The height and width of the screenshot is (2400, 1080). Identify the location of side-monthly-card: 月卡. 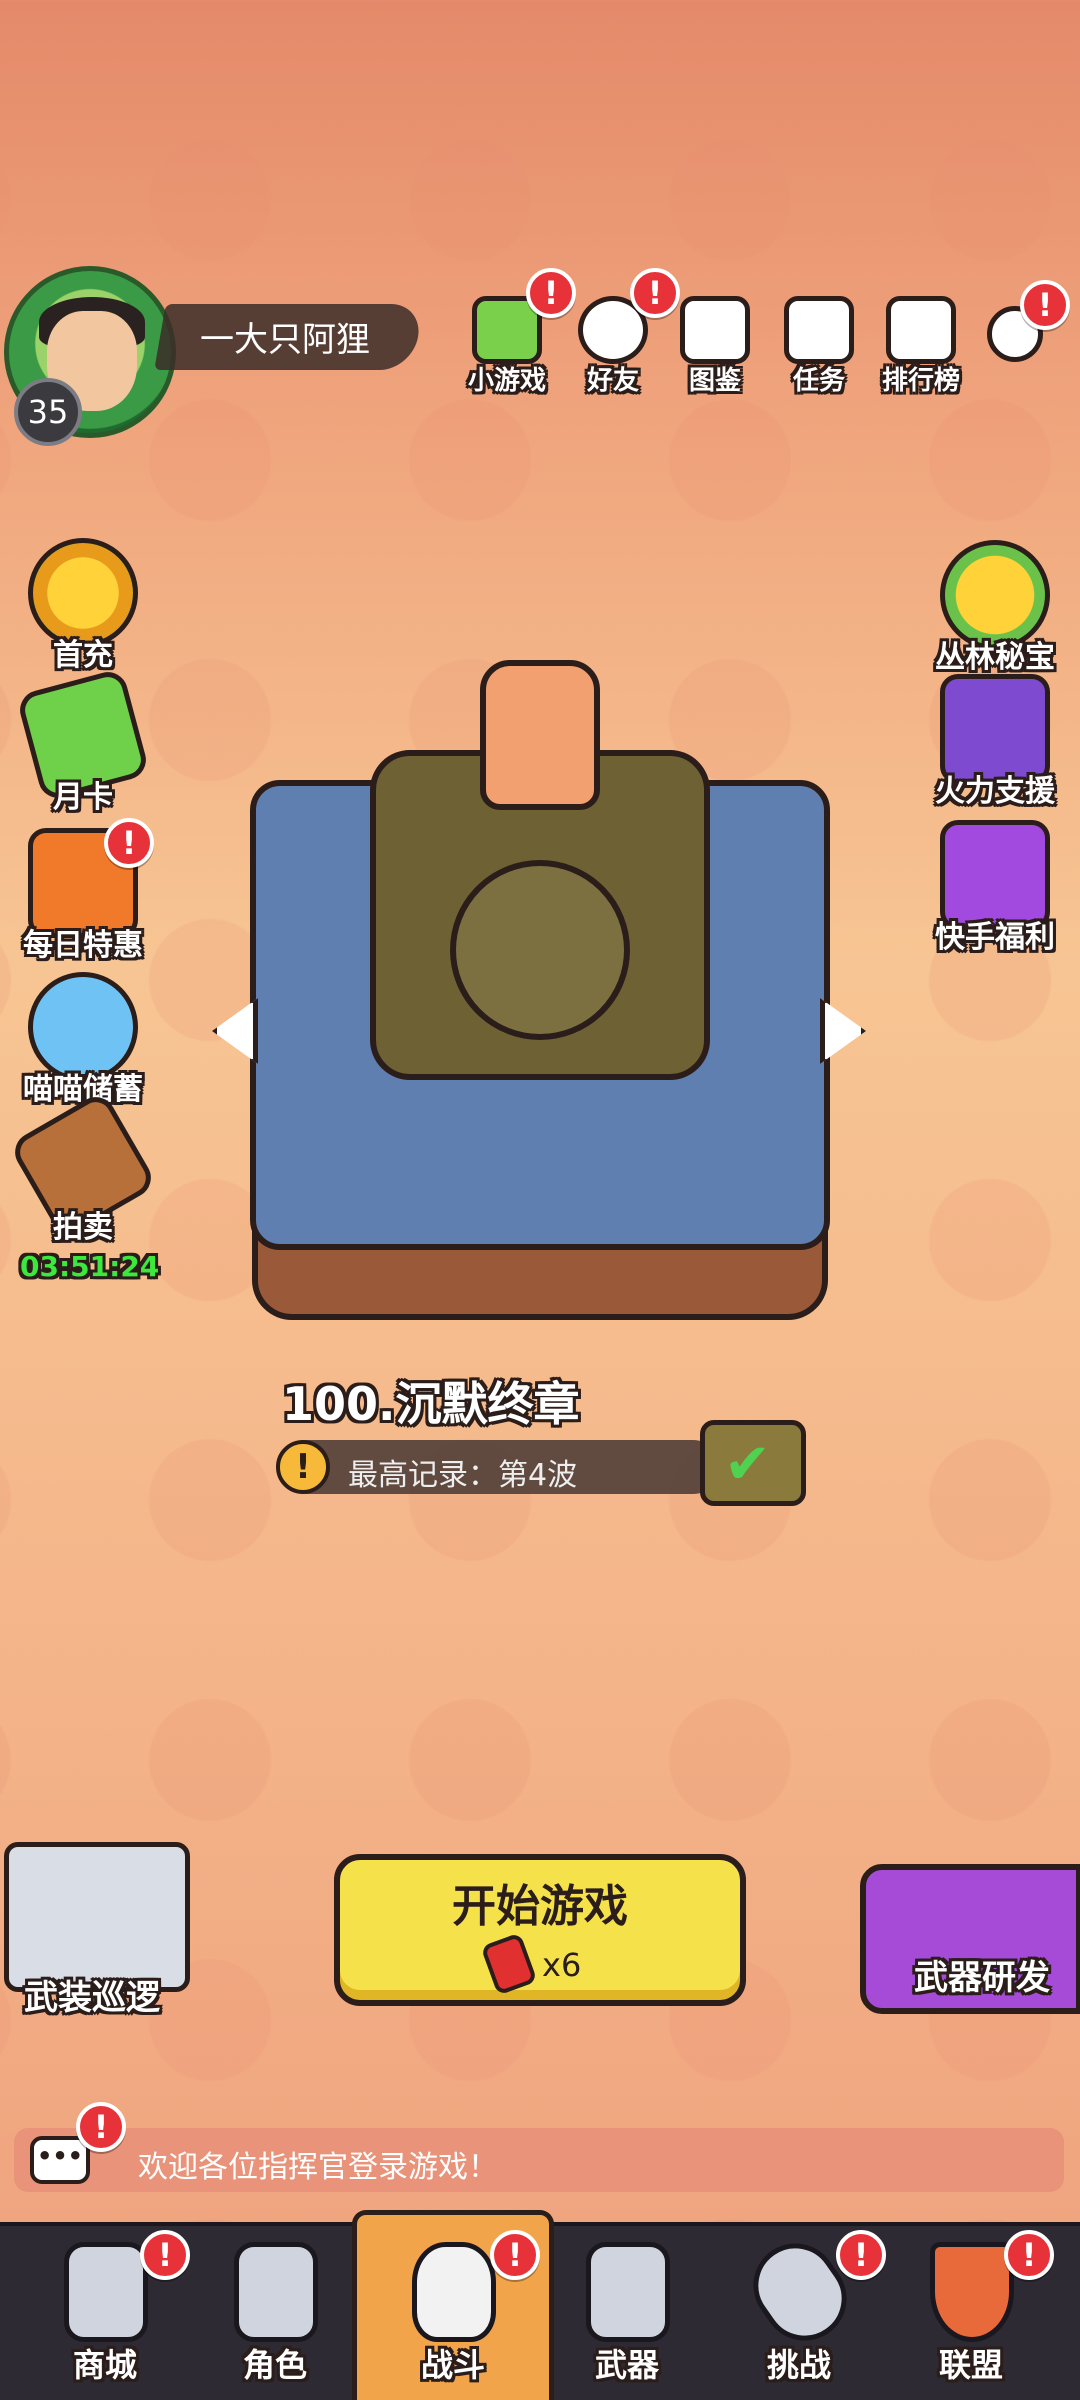
(83, 741).